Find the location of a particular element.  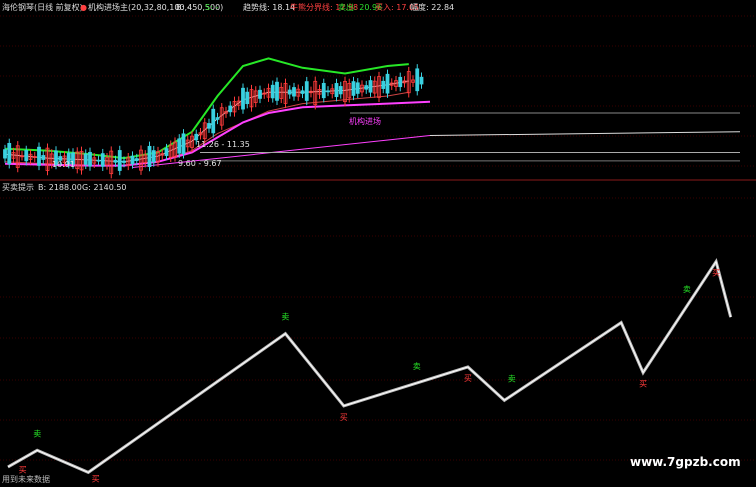

indicator-name: 机构进场主(20,32,80,100,450,500) is located at coordinates (156, 7).